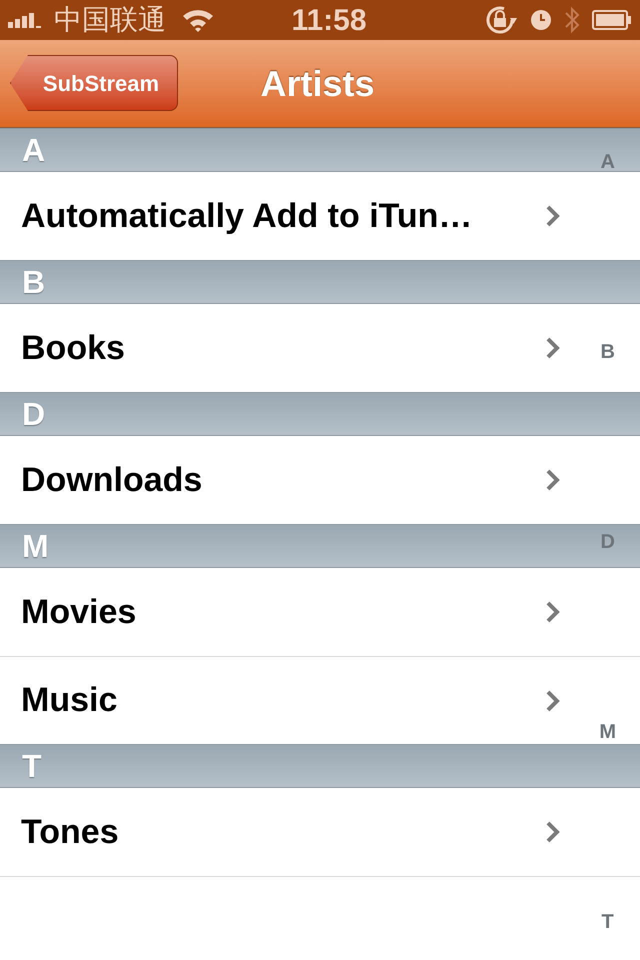 The image size is (640, 960). What do you see at coordinates (34, 282) in the screenshot?
I see `section-letter: B` at bounding box center [34, 282].